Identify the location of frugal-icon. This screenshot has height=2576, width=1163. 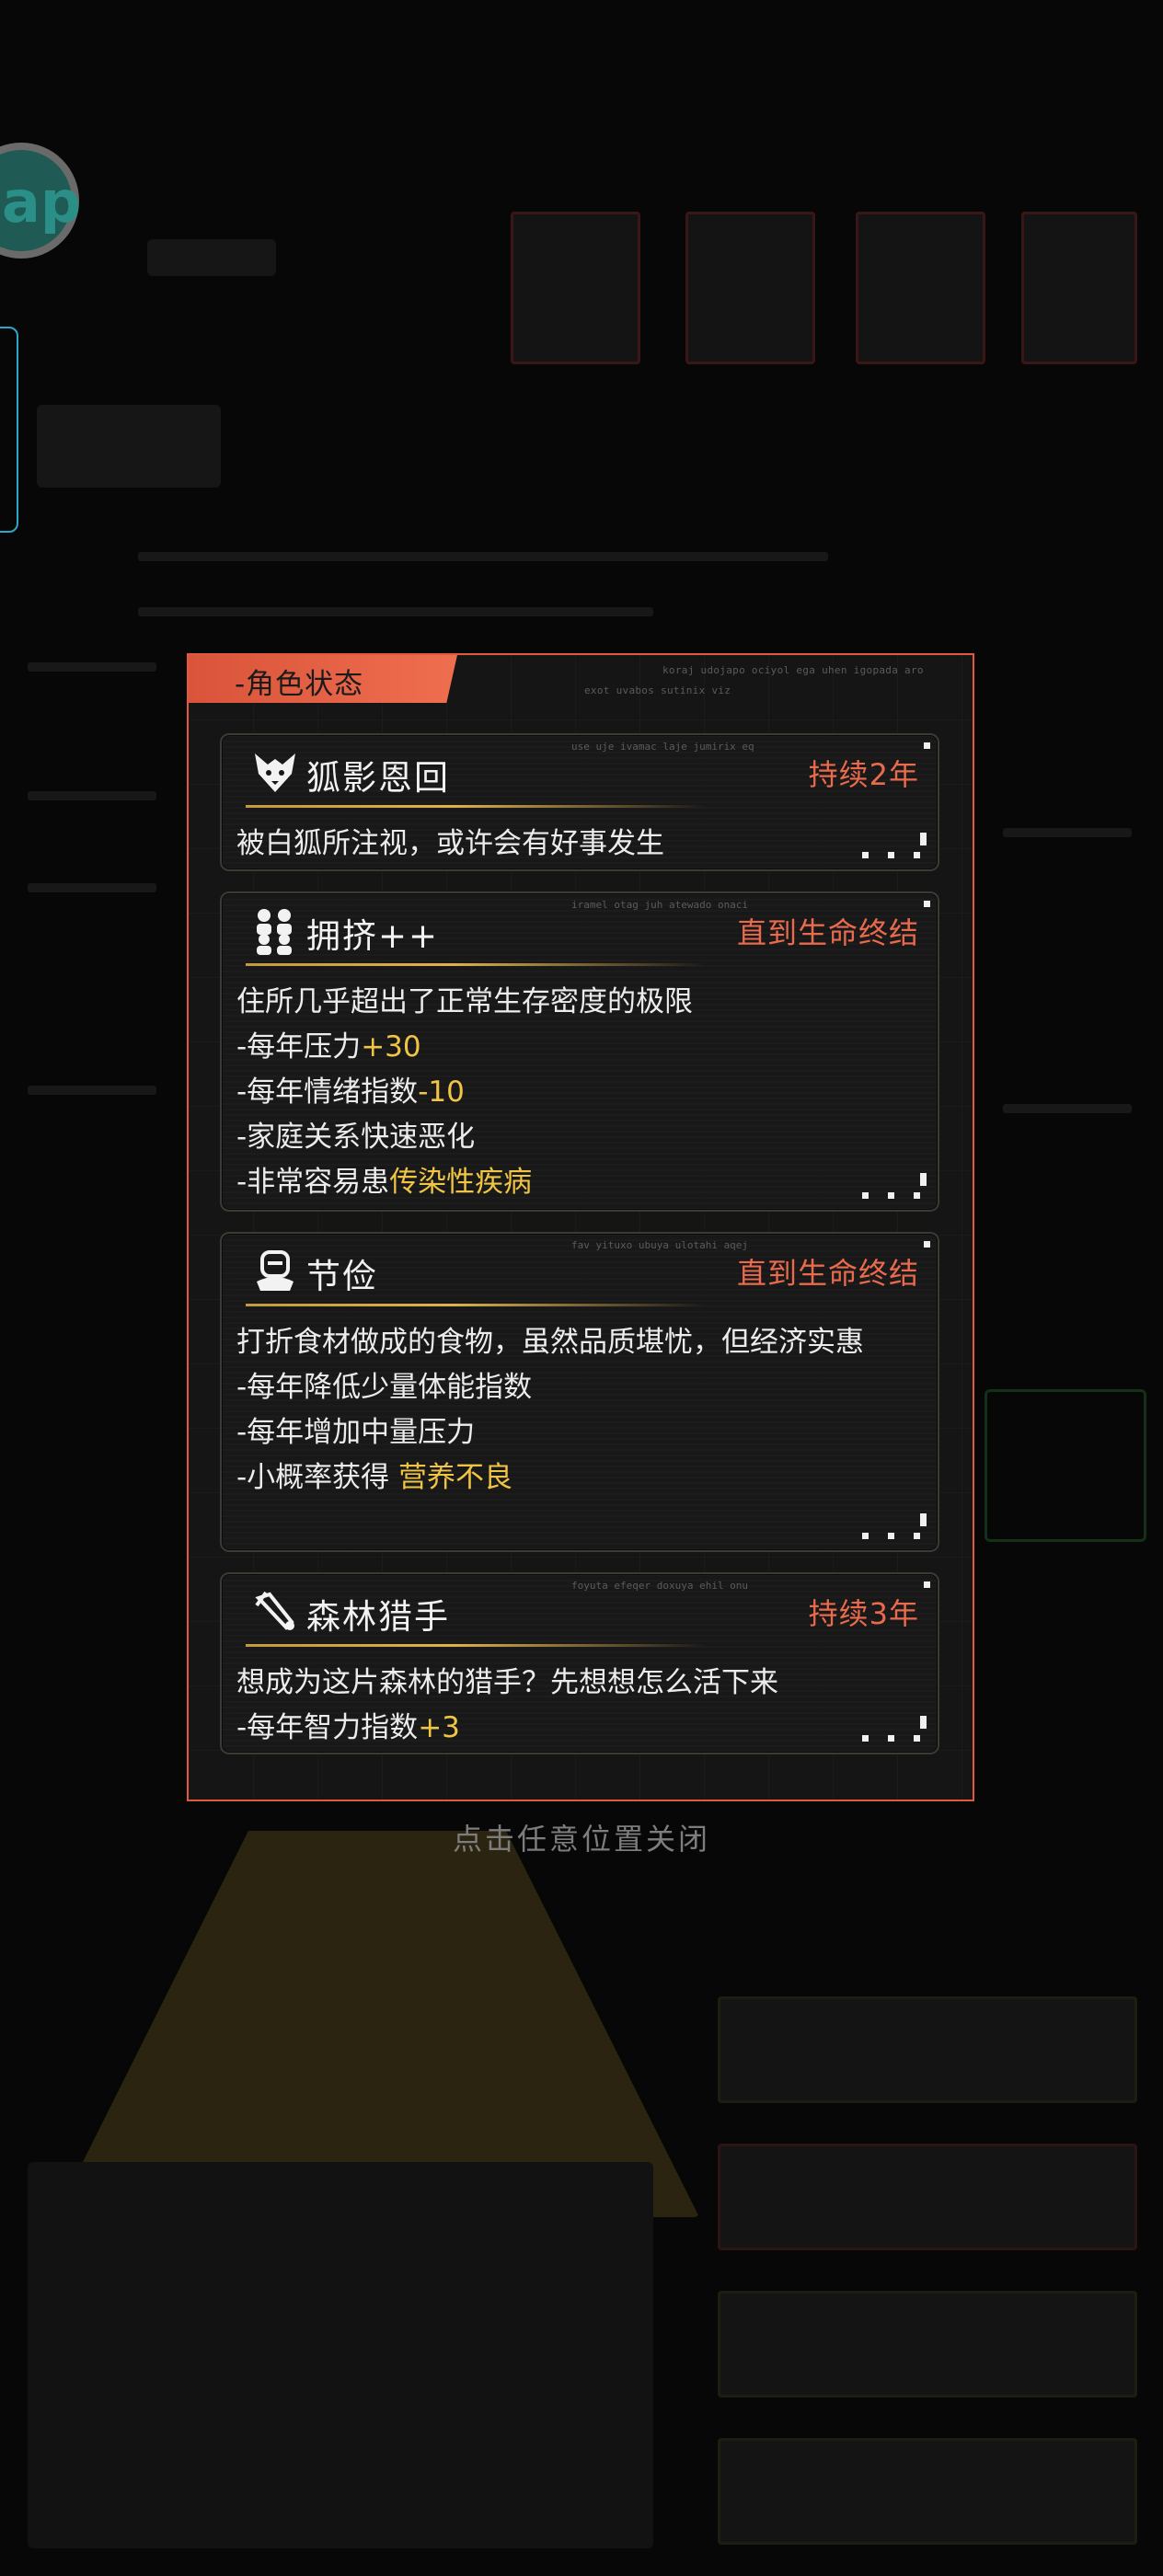
(275, 1270).